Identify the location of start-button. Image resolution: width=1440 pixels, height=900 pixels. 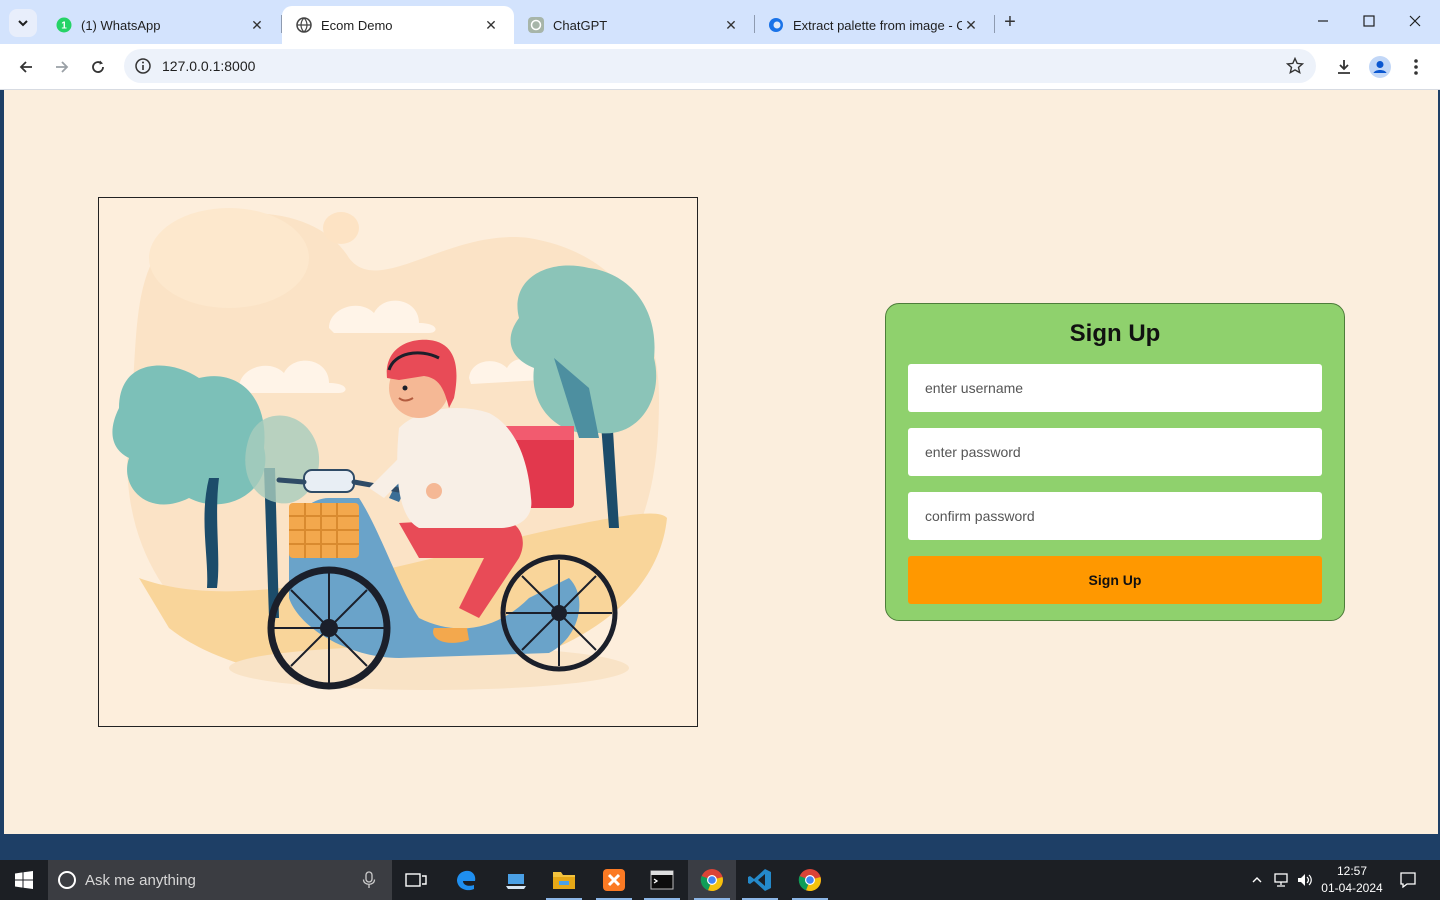
(24, 880).